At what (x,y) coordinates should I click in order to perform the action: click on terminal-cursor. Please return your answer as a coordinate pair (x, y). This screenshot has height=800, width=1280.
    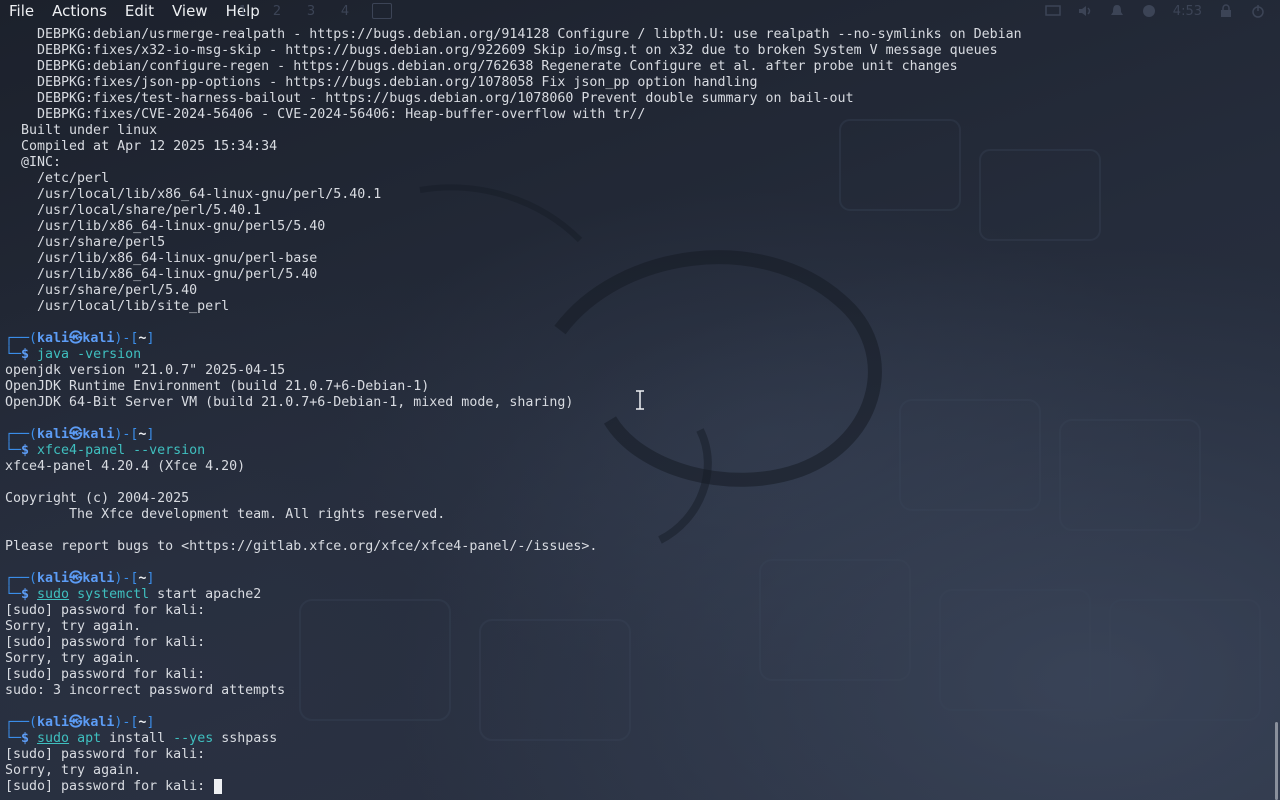
    Looking at the image, I should click on (218, 786).